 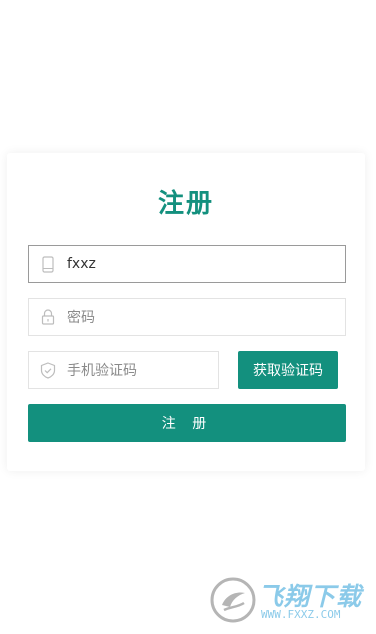 What do you see at coordinates (185, 204) in the screenshot?
I see `page-title: 注册` at bounding box center [185, 204].